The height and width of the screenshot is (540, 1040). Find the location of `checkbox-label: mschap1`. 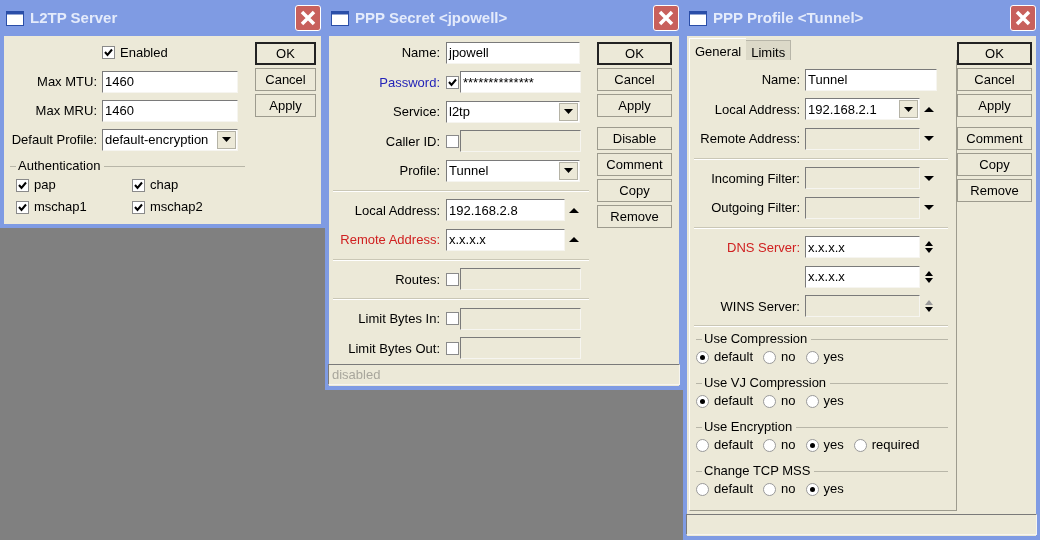

checkbox-label: mschap1 is located at coordinates (60, 207).